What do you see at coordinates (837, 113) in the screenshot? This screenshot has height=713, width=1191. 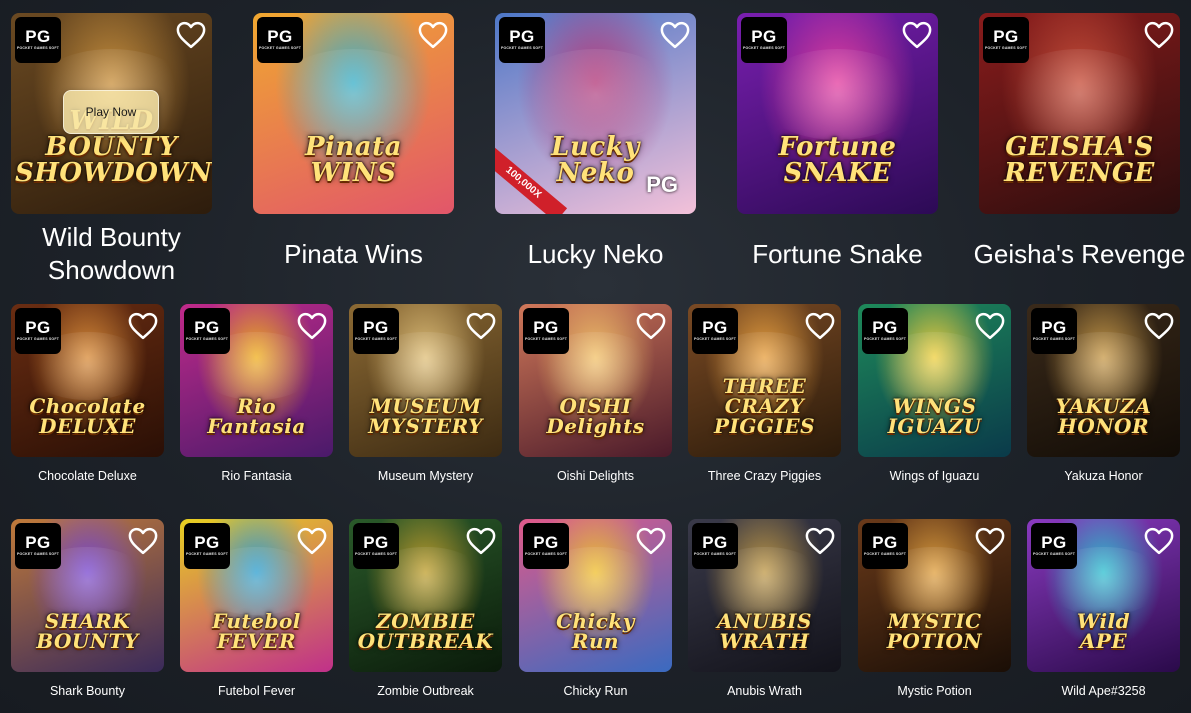 I see `game-thumbnail: Fortune SNAKE PG POCKET GAMES SOFT` at bounding box center [837, 113].